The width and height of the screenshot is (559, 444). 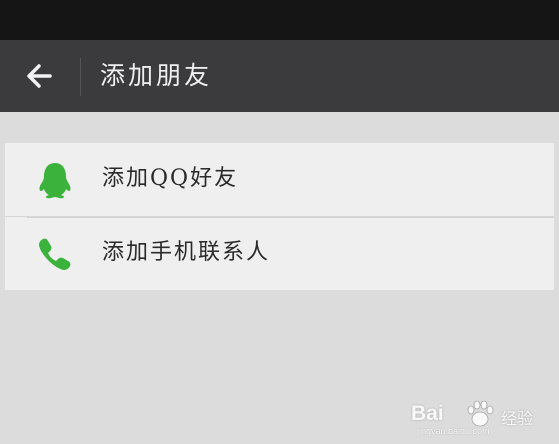 What do you see at coordinates (480, 413) in the screenshot?
I see `paw-logo-icon` at bounding box center [480, 413].